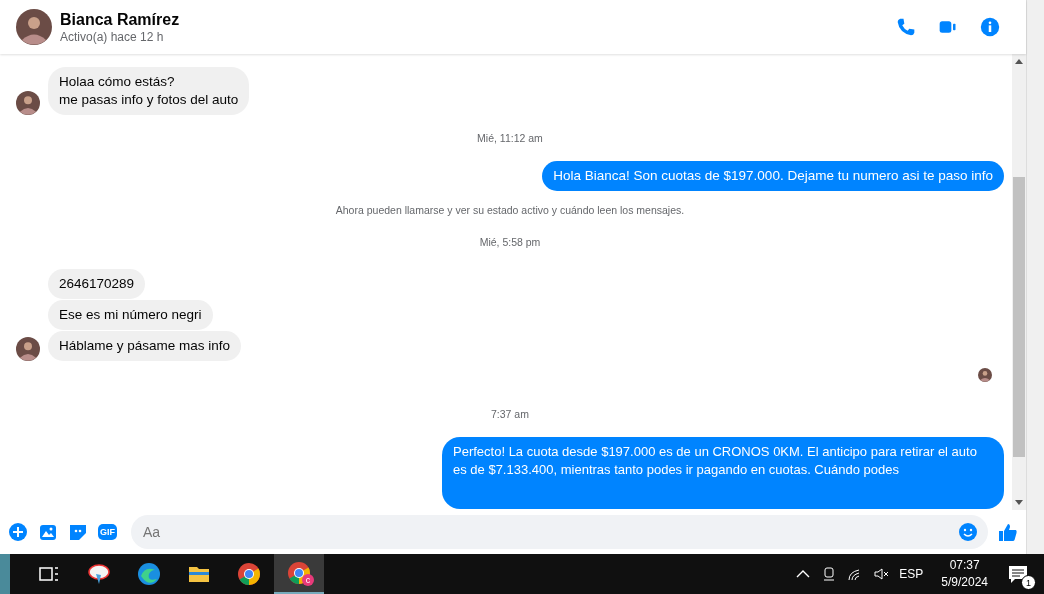 The width and height of the screenshot is (1044, 594). What do you see at coordinates (112, 36) in the screenshot?
I see `active-status: Activo(a) hace 12 h` at bounding box center [112, 36].